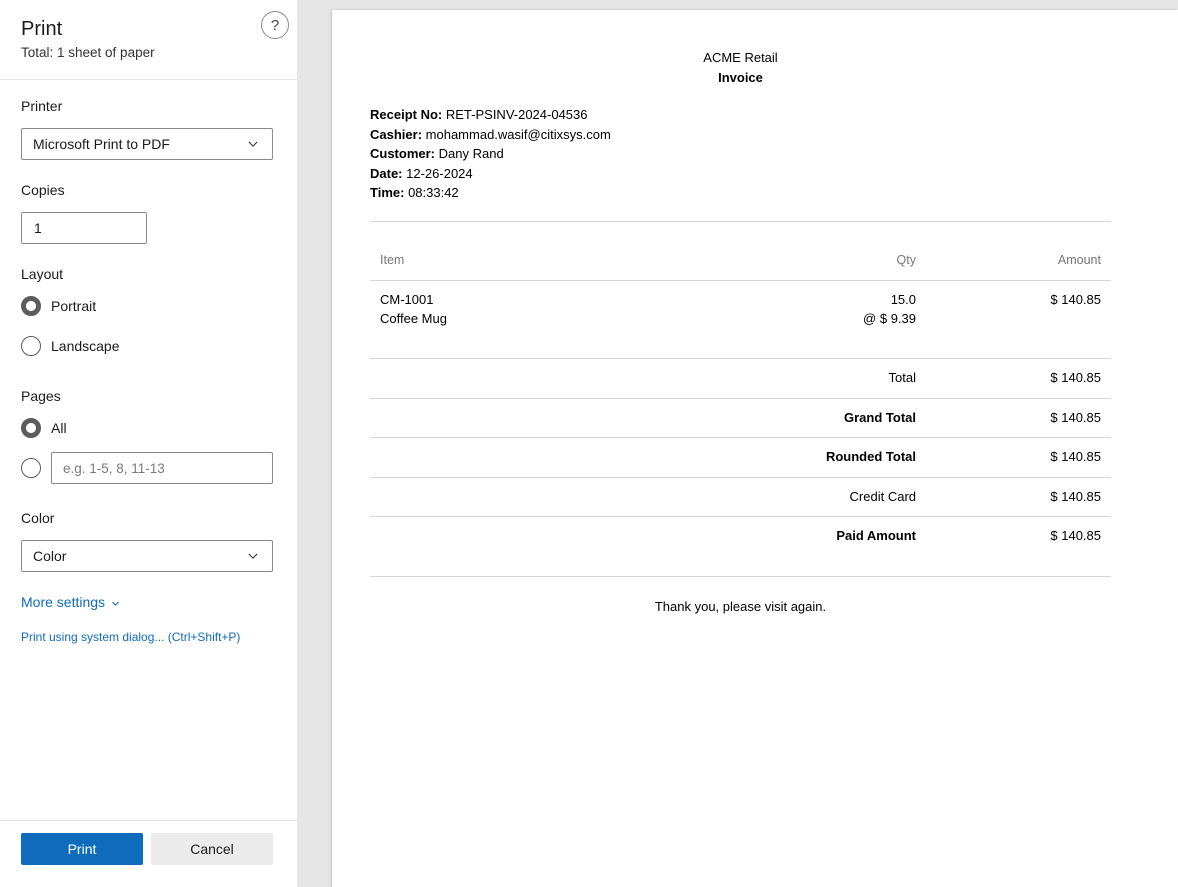  I want to click on more-settings-link: More settings, so click(70, 602).